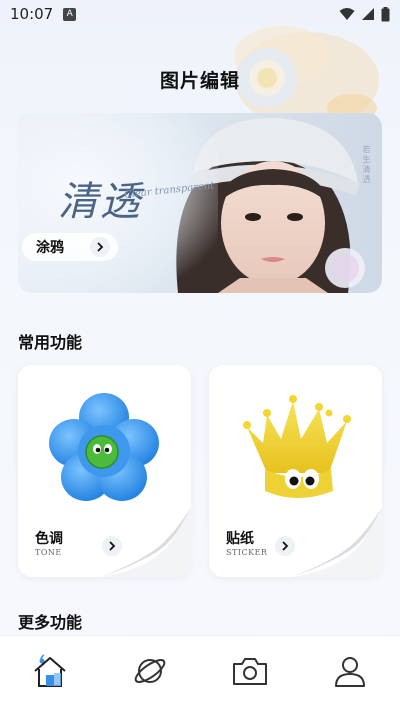 The width and height of the screenshot is (400, 712). I want to click on tone-card: 色调 TONE, so click(104, 471).